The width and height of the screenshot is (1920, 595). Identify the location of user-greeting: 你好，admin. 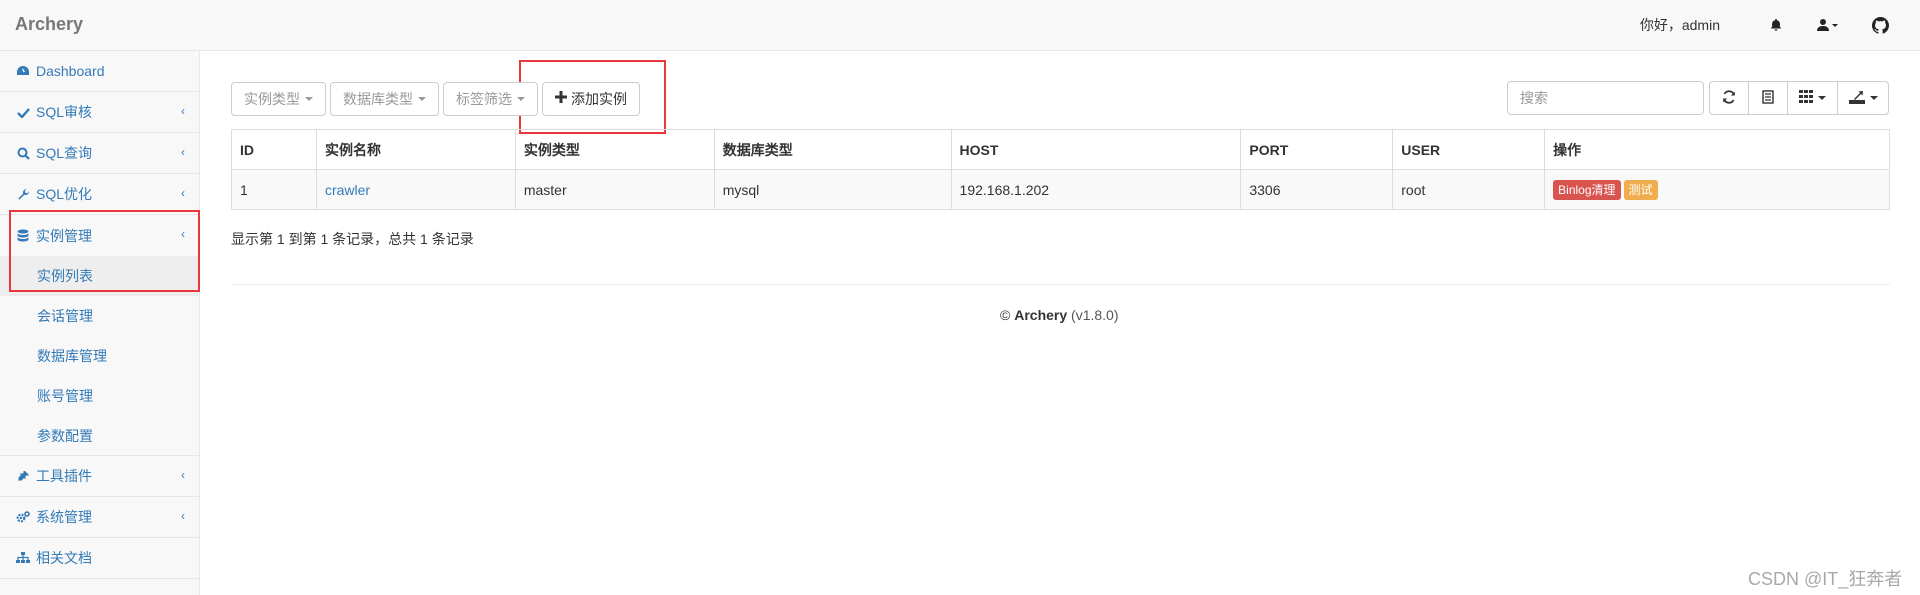
(1679, 25).